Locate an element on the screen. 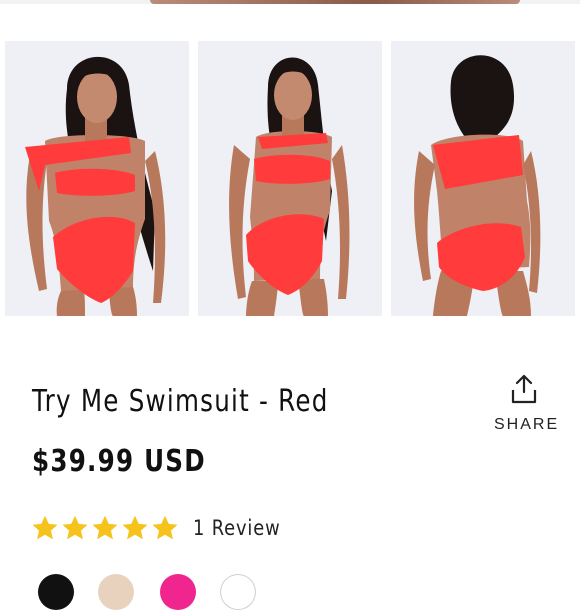 Image resolution: width=580 pixels, height=610 pixels. share-button: SHARE is located at coordinates (527, 405).